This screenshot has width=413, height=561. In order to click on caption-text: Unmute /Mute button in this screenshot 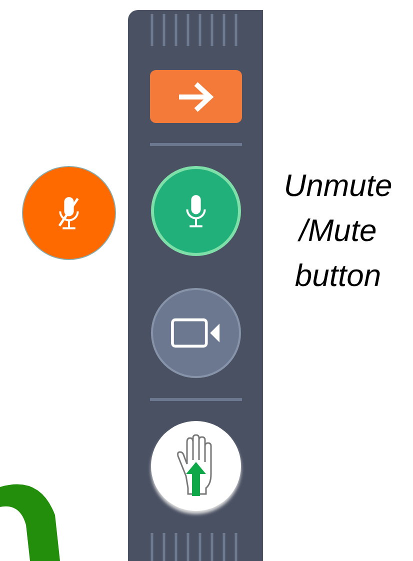, I will do `click(338, 231)`.